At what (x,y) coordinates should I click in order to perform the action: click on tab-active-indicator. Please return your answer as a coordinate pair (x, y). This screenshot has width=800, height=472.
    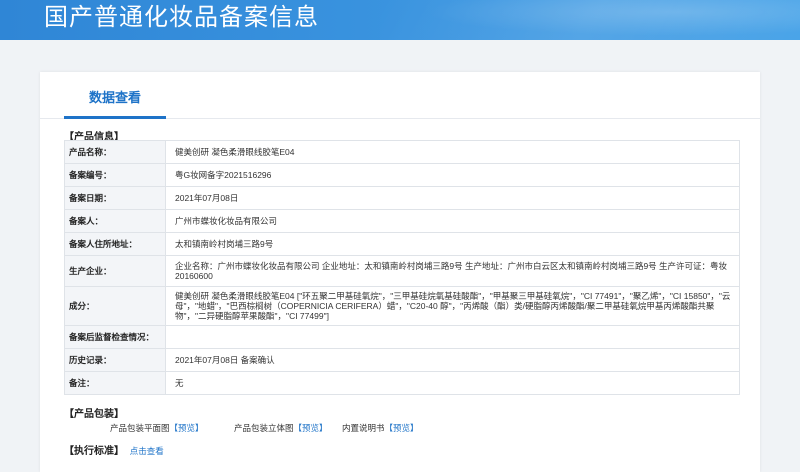
    Looking at the image, I should click on (115, 117).